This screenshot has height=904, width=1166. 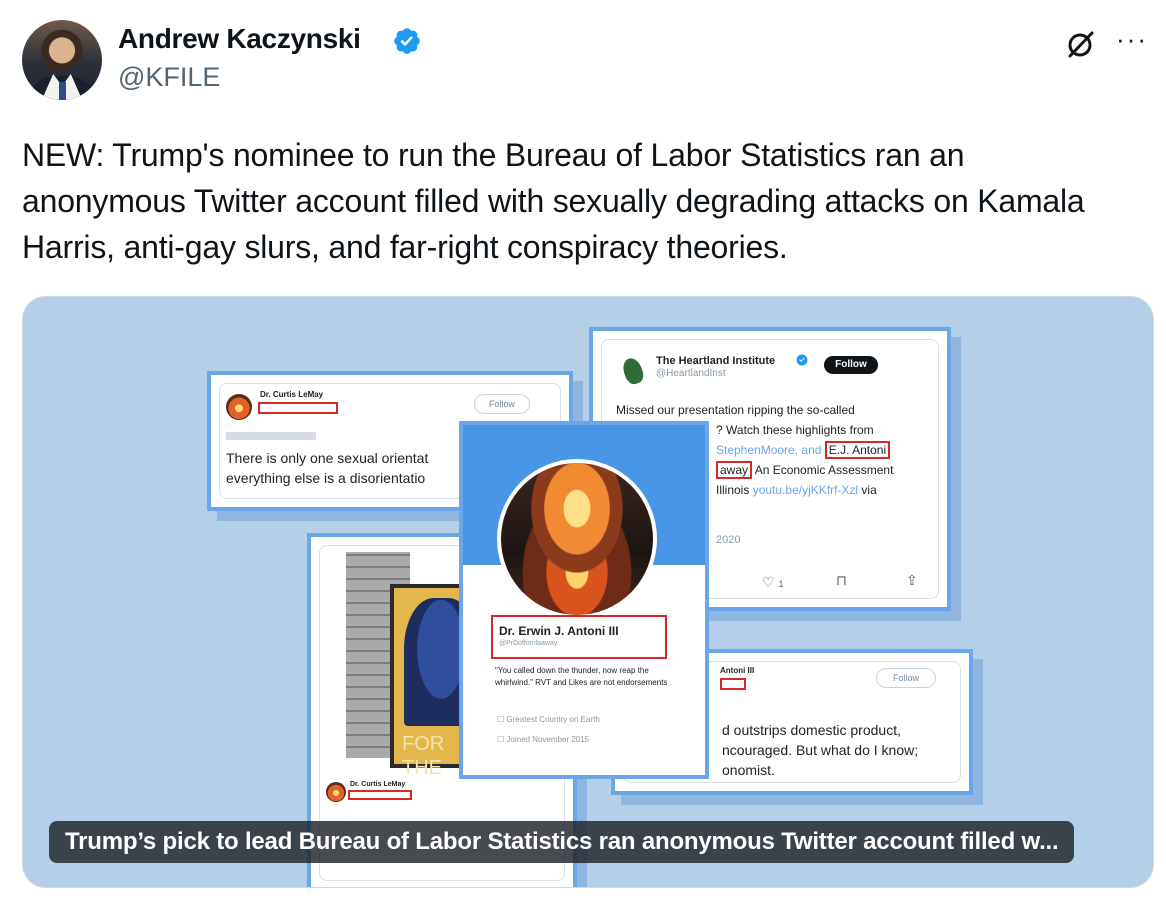 I want to click on profile-location: ☐ Greatest Country on Earth, so click(x=548, y=719).